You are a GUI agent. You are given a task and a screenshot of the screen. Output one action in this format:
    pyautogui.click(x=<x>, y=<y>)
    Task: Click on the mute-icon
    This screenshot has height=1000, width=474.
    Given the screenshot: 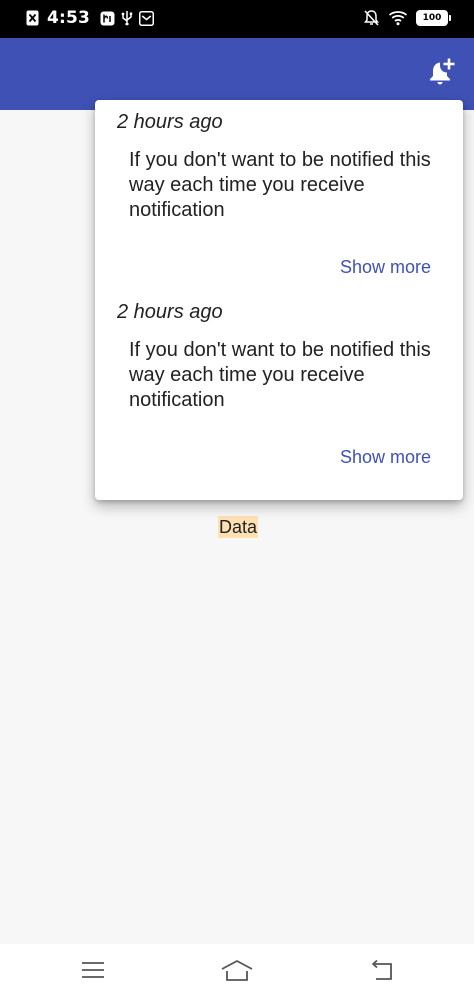 What is the action you would take?
    pyautogui.click(x=371, y=18)
    